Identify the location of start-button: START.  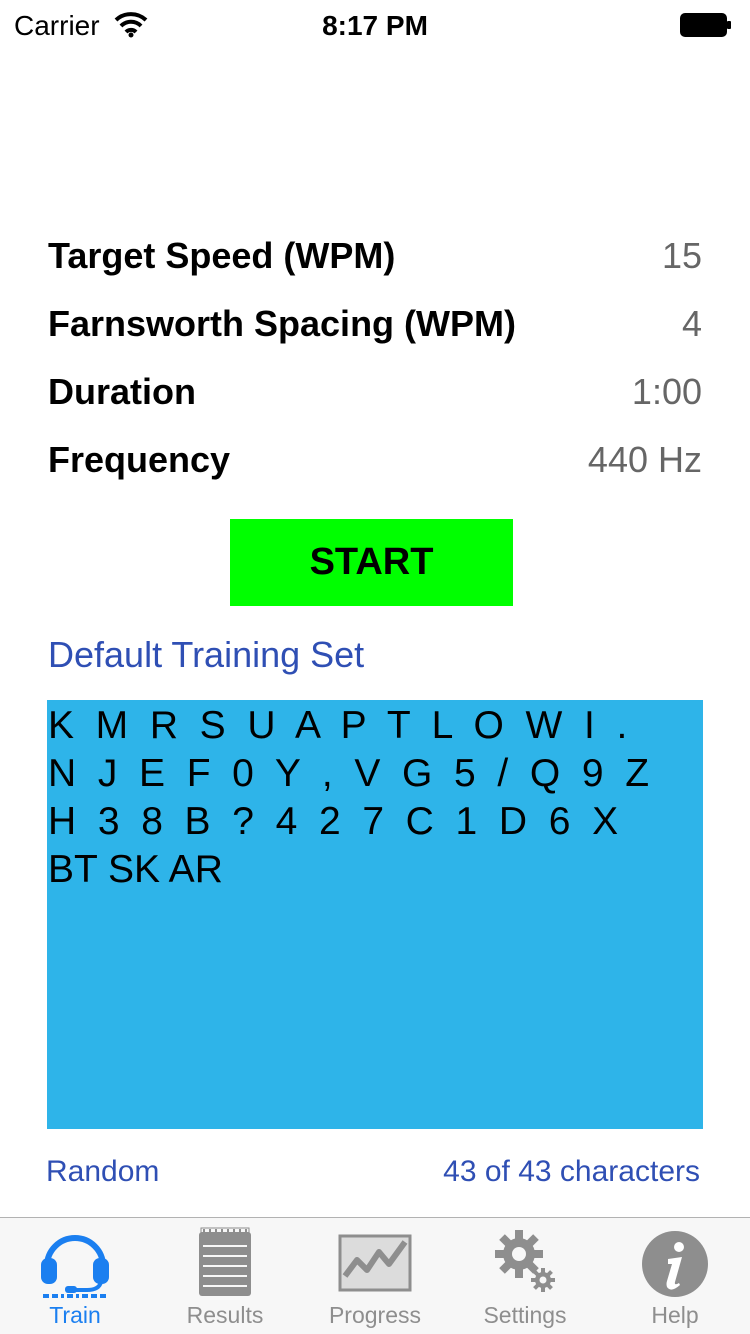
(371, 562).